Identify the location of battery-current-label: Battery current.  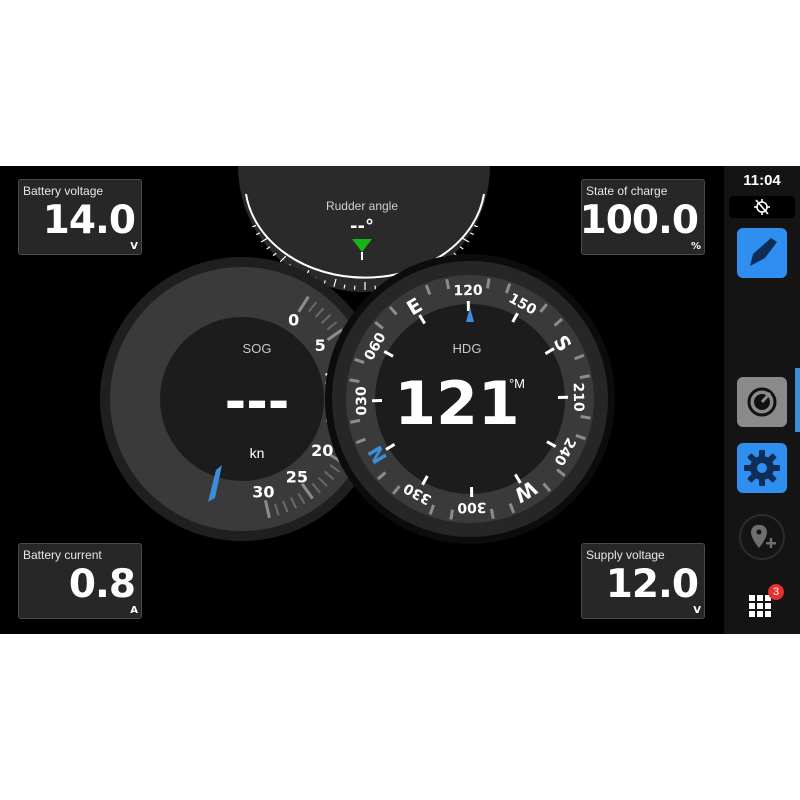
(62, 555).